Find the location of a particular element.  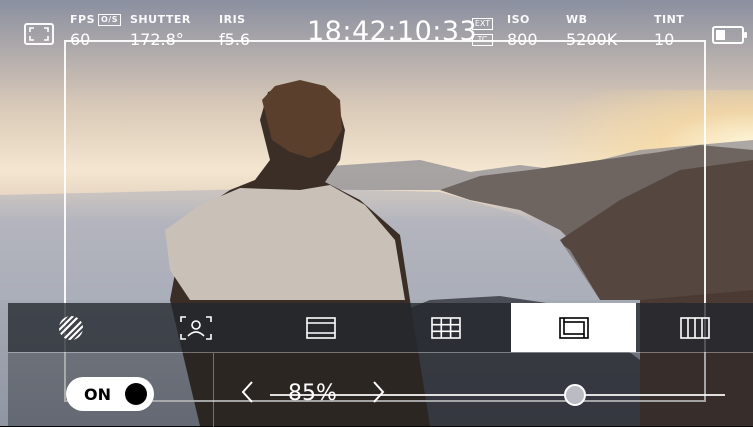

iris-value: f5.6 is located at coordinates (235, 39).